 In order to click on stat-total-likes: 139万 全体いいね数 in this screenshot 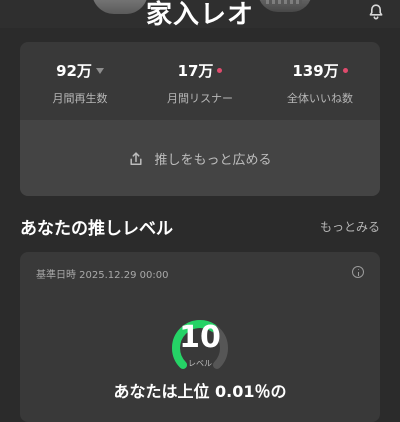, I will do `click(320, 88)`.